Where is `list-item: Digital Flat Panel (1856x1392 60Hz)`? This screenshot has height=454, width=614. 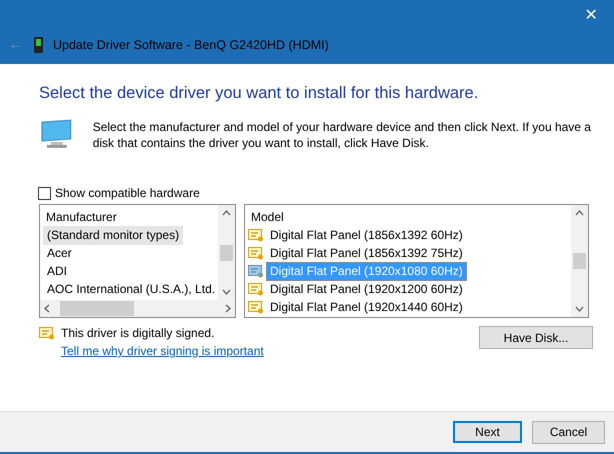 list-item: Digital Flat Panel (1856x1392 60Hz) is located at coordinates (366, 235).